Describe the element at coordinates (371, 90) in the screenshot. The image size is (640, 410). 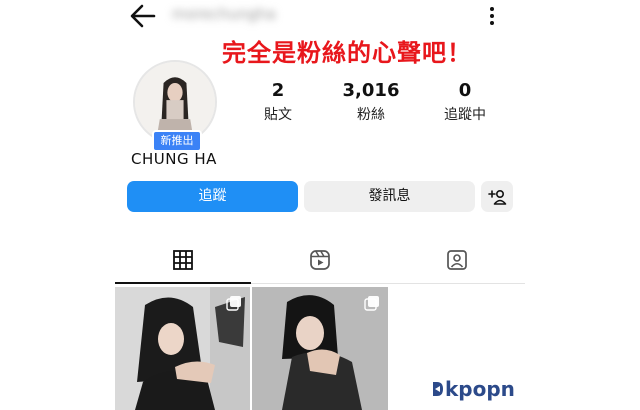
I see `followers-count: 3,016` at that location.